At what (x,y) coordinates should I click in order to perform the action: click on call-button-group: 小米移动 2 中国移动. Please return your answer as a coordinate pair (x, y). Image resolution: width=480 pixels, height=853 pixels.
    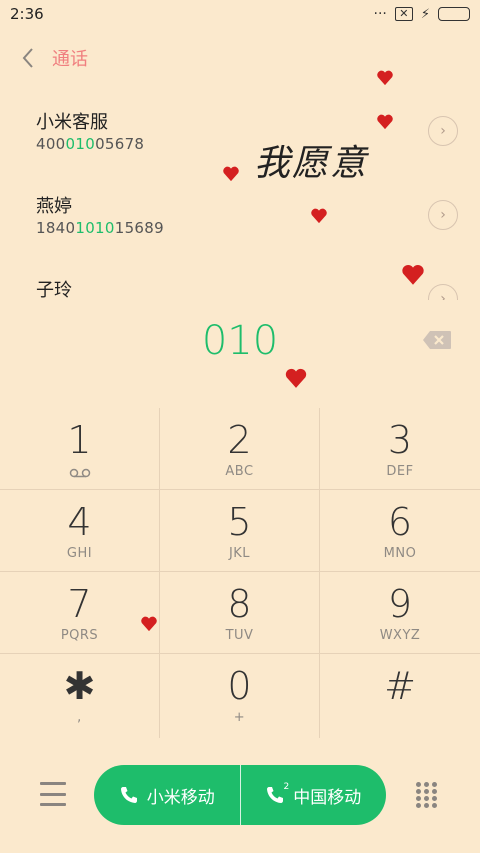
    Looking at the image, I should click on (240, 795).